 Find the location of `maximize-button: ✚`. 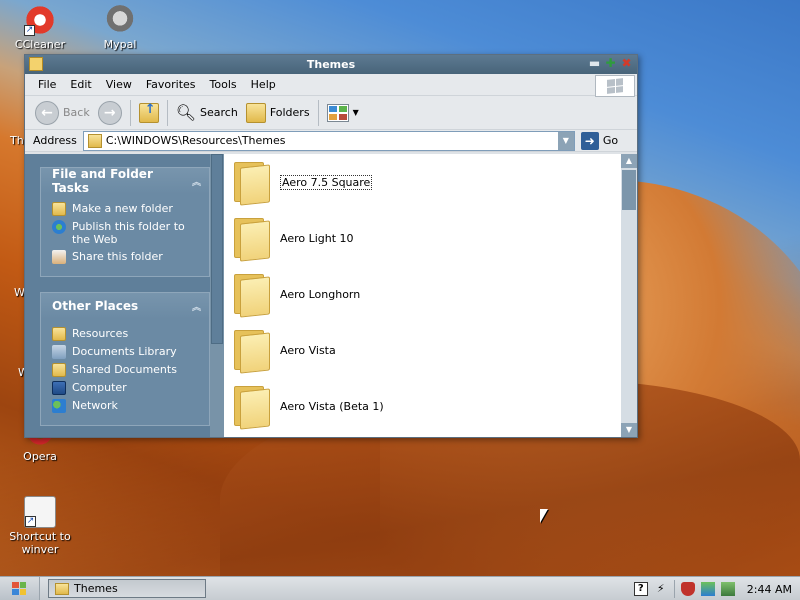

maximize-button: ✚ is located at coordinates (610, 63).